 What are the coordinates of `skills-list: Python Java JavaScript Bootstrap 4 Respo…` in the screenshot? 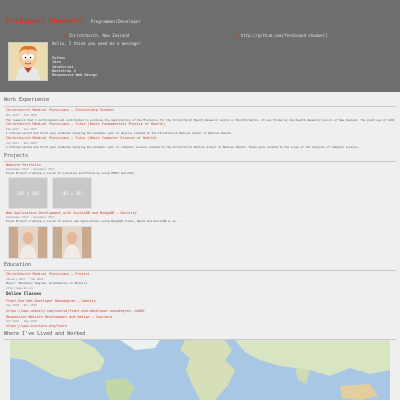 It's located at (74, 66).